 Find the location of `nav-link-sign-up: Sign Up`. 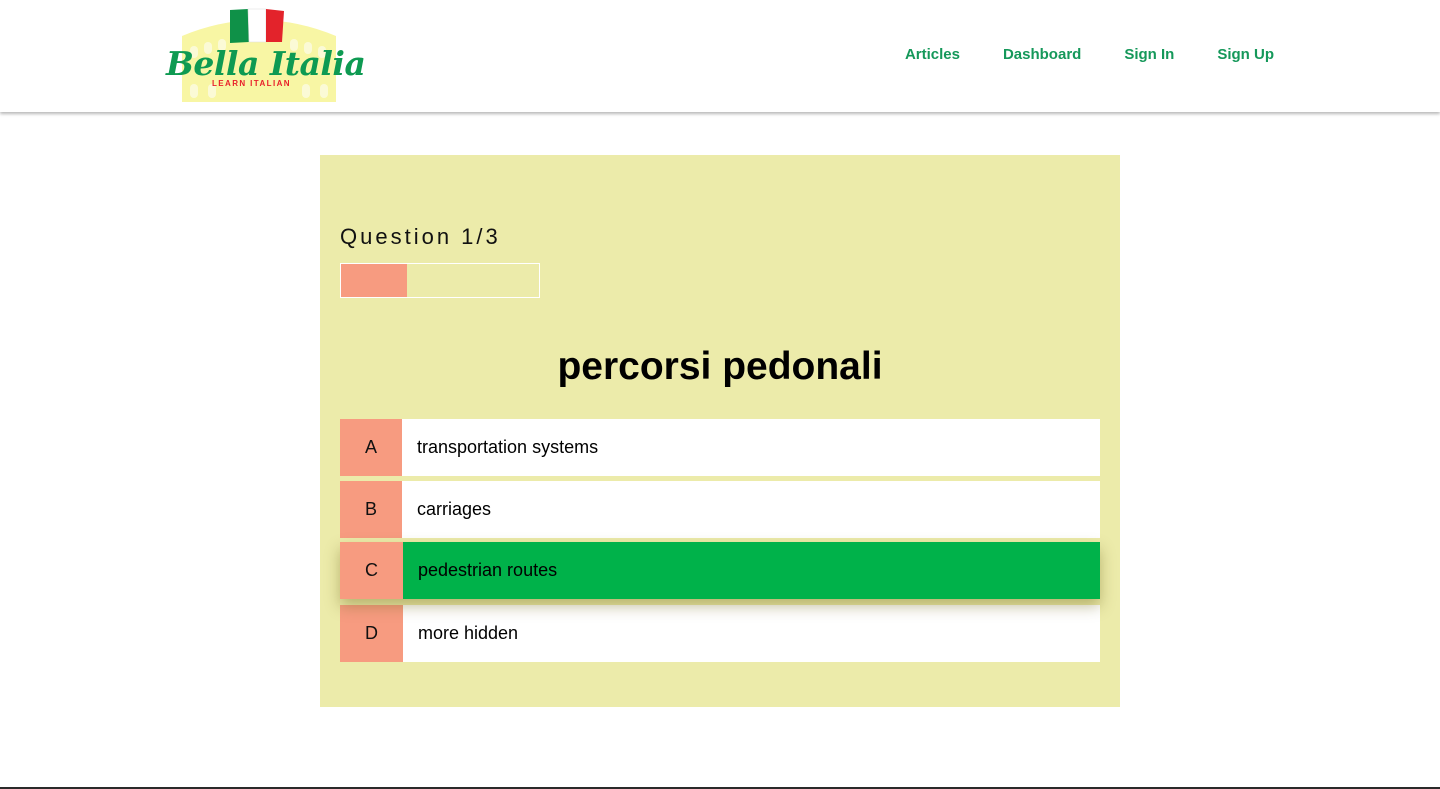

nav-link-sign-up: Sign Up is located at coordinates (1245, 54).